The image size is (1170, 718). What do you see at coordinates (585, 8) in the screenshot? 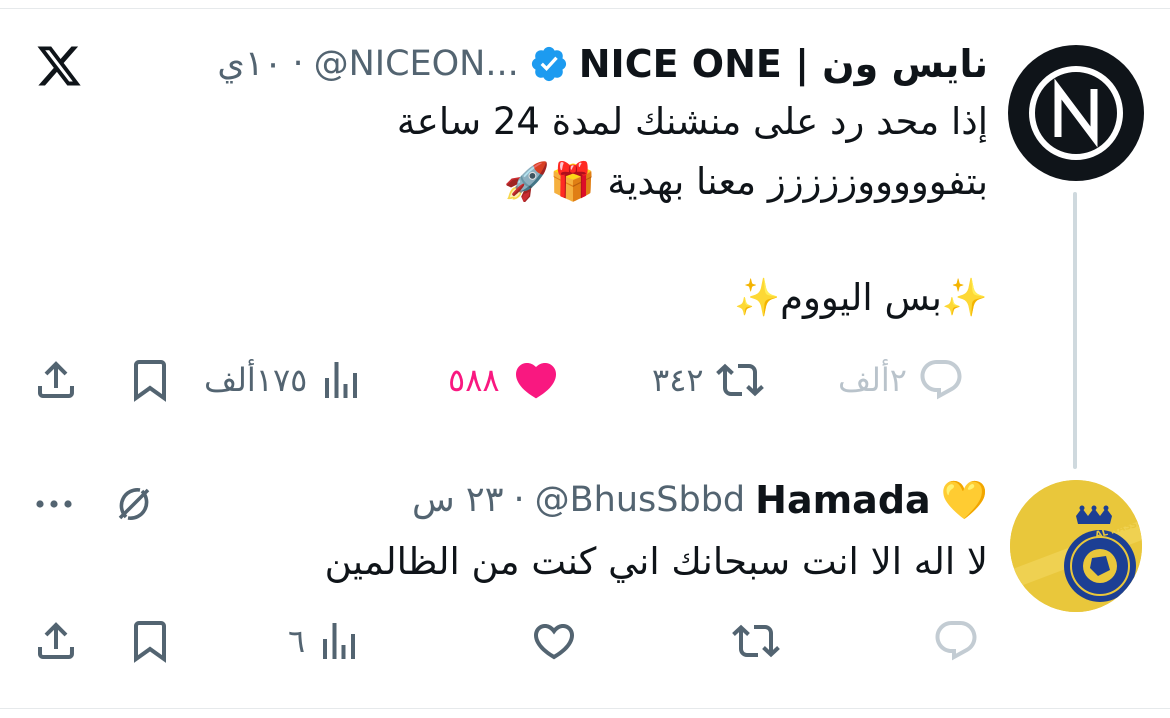
I see `top-divider` at bounding box center [585, 8].